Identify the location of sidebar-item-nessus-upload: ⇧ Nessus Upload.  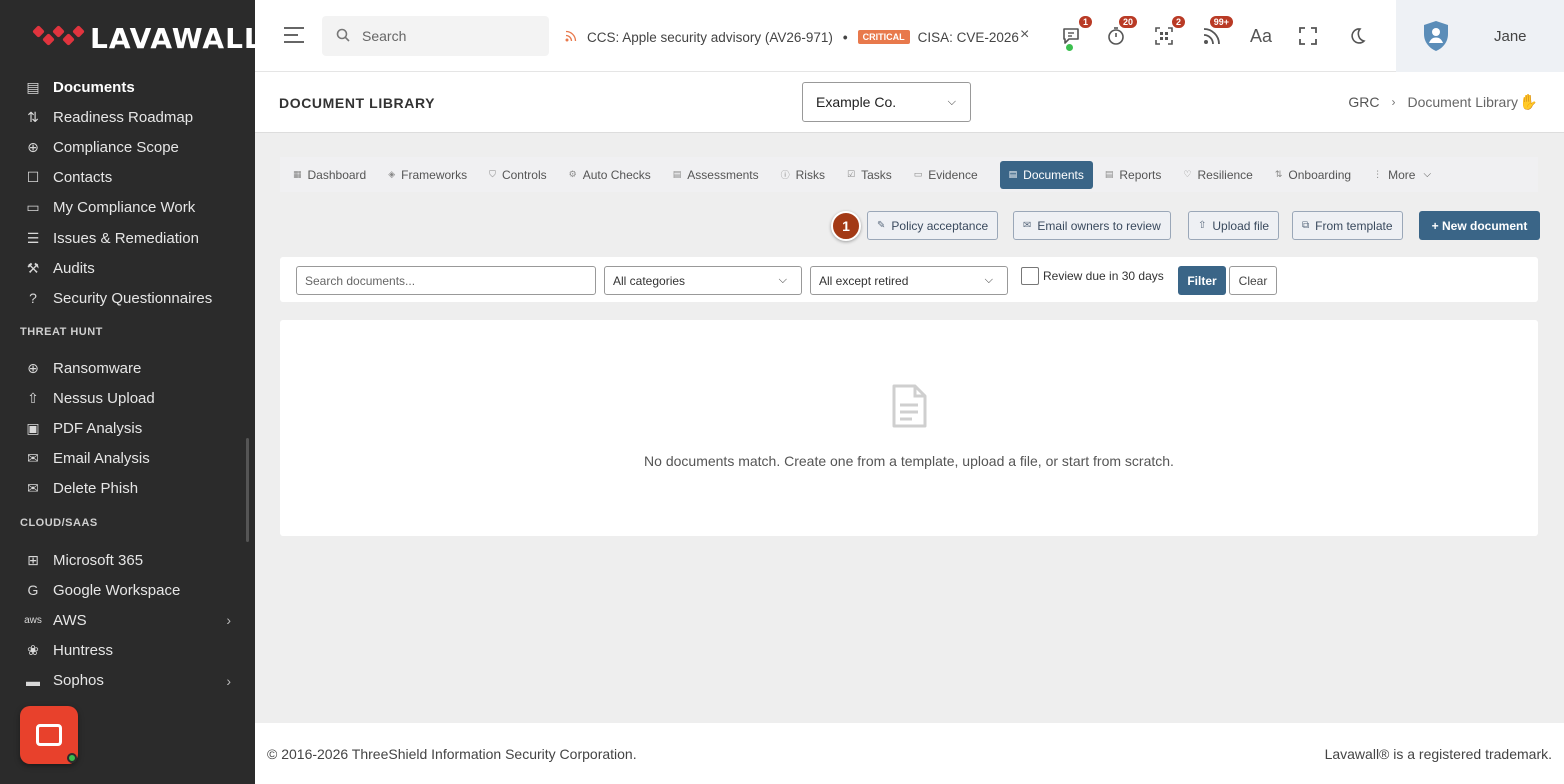
(131, 398).